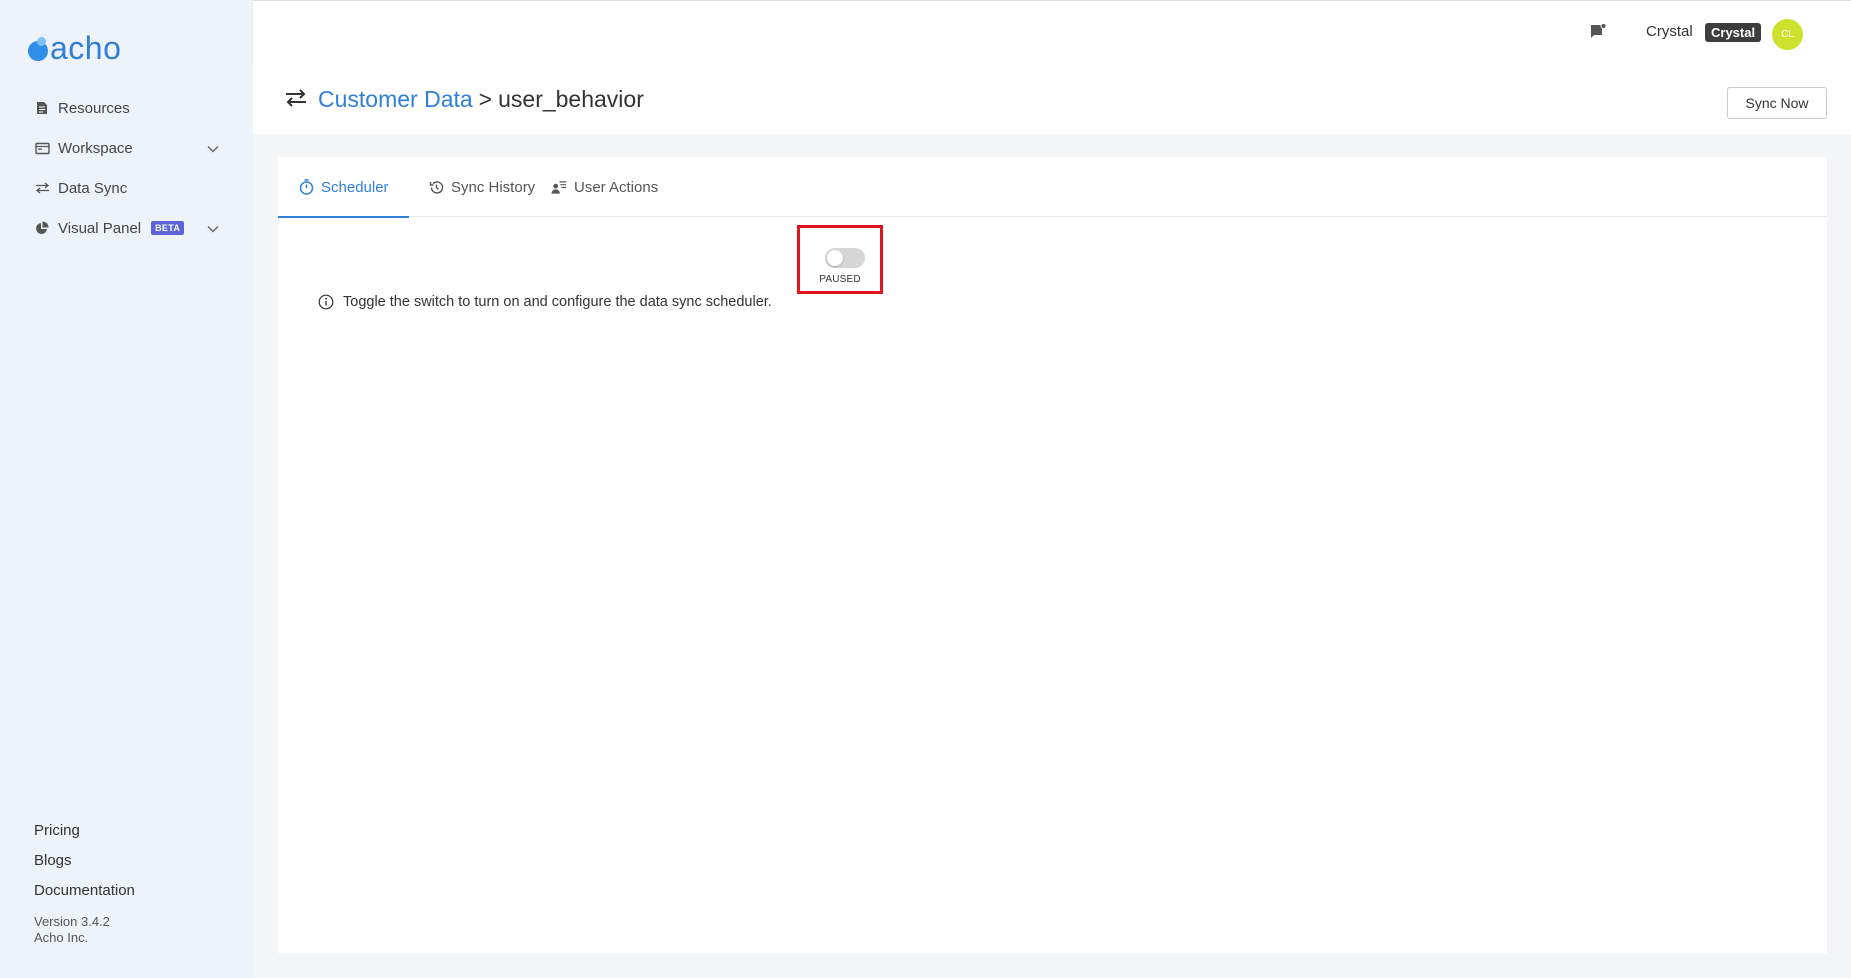 The width and height of the screenshot is (1851, 978). I want to click on acho-logo: acho, so click(74, 48).